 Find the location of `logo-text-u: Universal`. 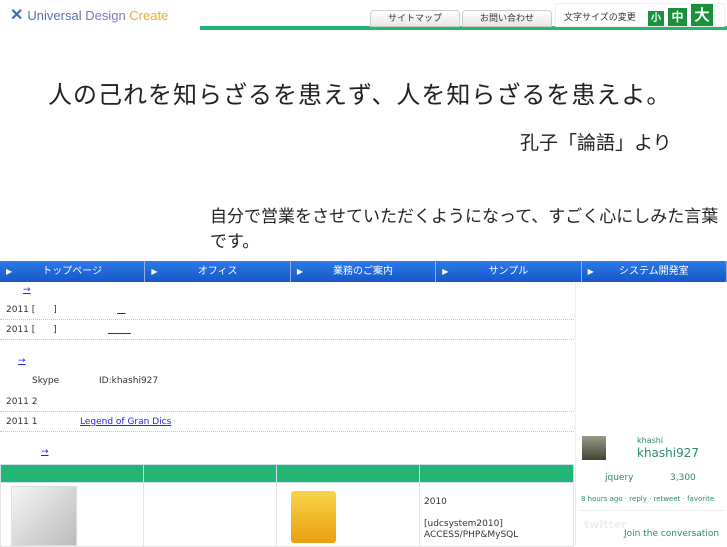

logo-text-u: Universal is located at coordinates (56, 15).